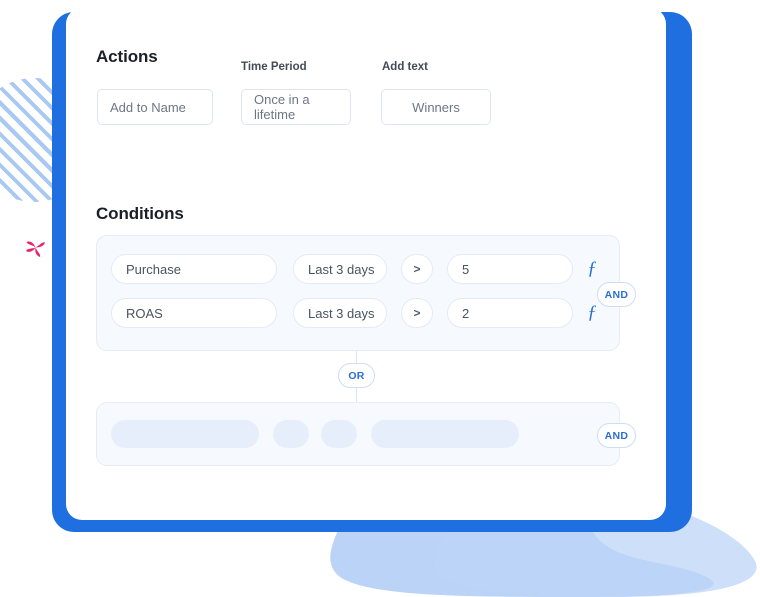 This screenshot has width=760, height=597. Describe the element at coordinates (405, 67) in the screenshot. I see `add-text-label: Add text` at that location.